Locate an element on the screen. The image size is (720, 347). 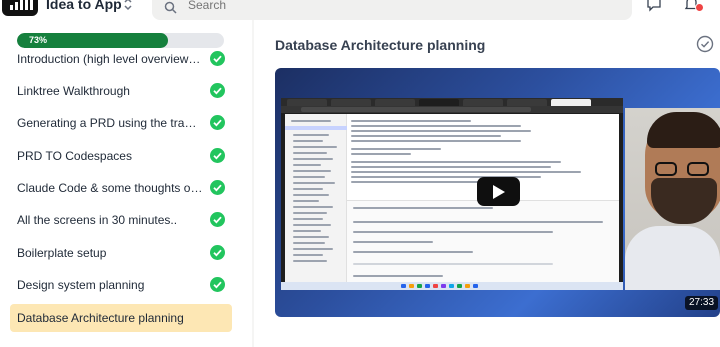
course-progress-label: 73% is located at coordinates (38, 40).